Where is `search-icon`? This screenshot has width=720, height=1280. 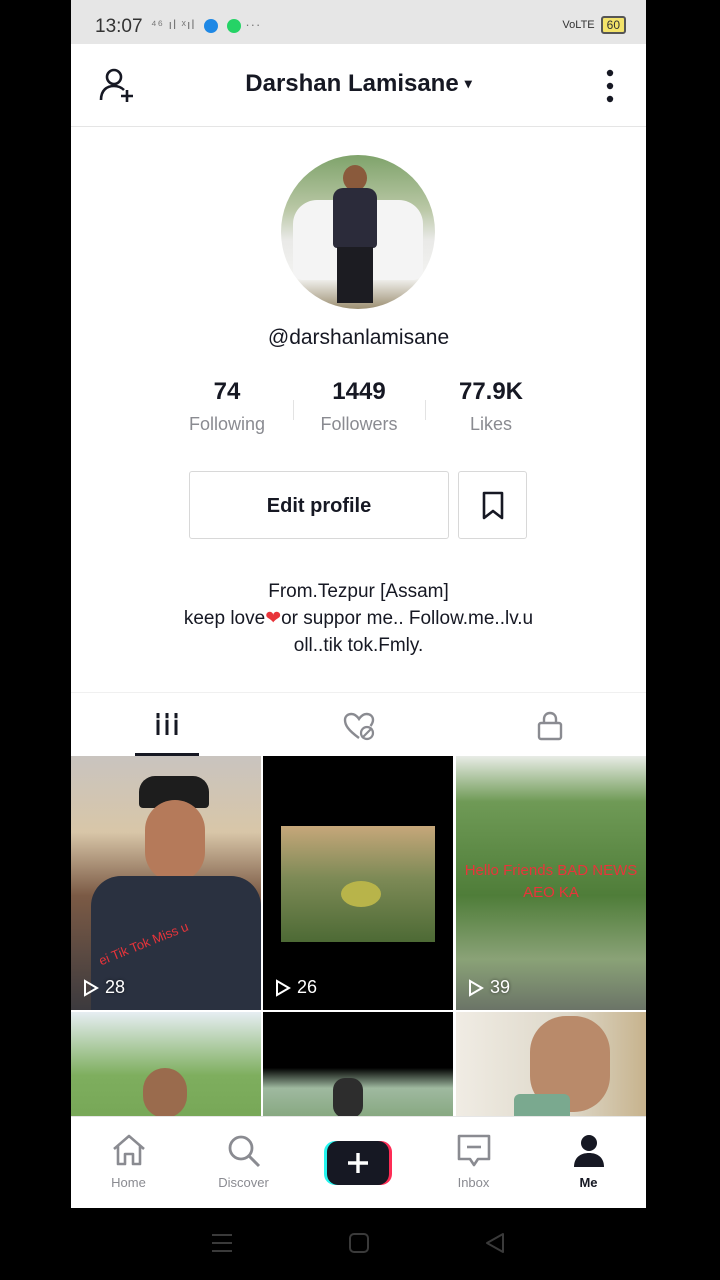
search-icon is located at coordinates (244, 1151).